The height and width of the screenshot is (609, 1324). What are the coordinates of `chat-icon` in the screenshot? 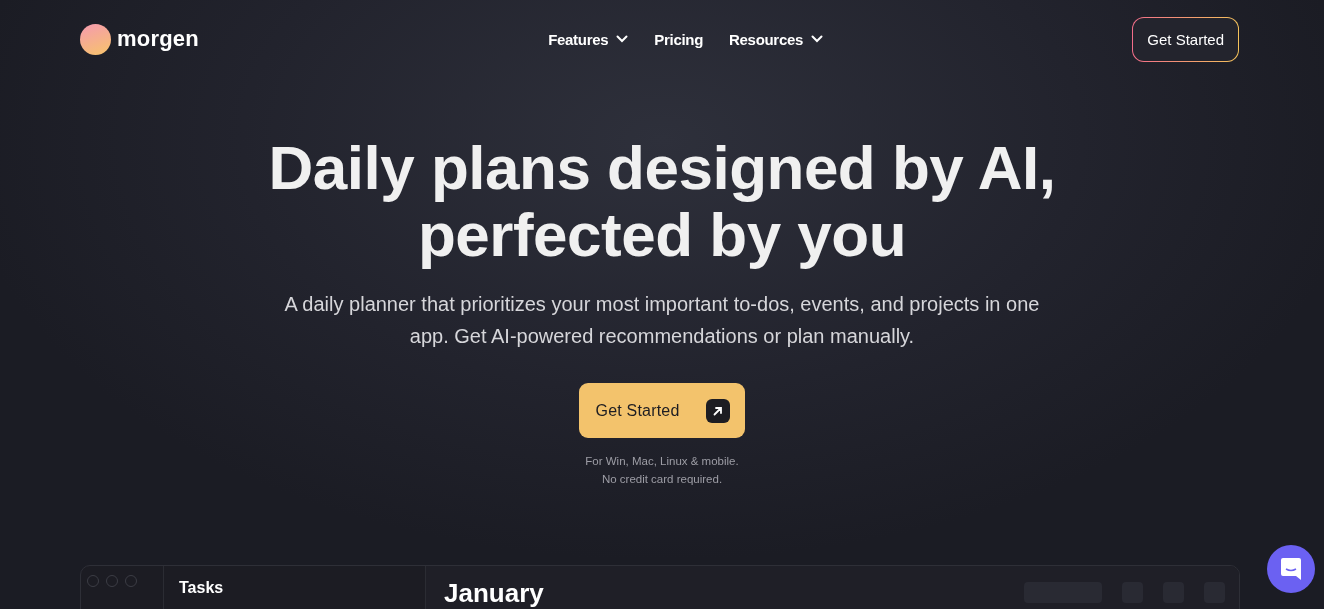 It's located at (1291, 569).